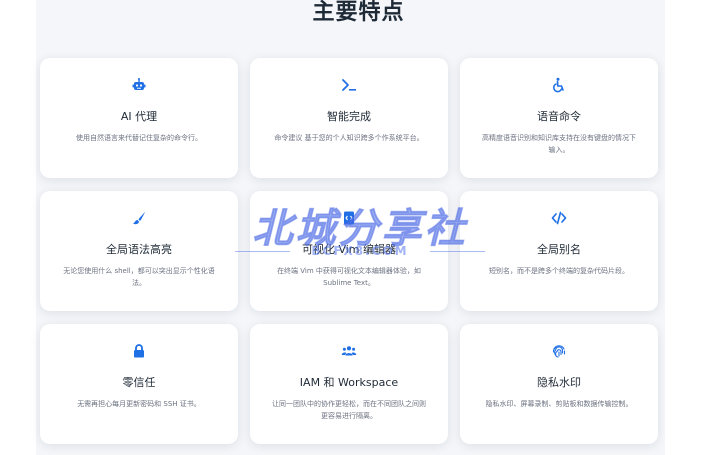  What do you see at coordinates (139, 85) in the screenshot?
I see `robot-icon` at bounding box center [139, 85].